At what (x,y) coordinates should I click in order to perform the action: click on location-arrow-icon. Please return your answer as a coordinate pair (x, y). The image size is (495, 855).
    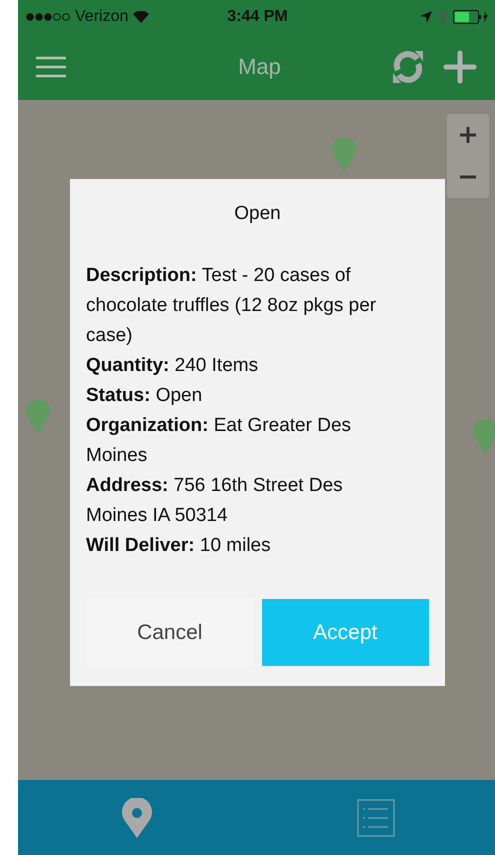
    Looking at the image, I should click on (426, 16).